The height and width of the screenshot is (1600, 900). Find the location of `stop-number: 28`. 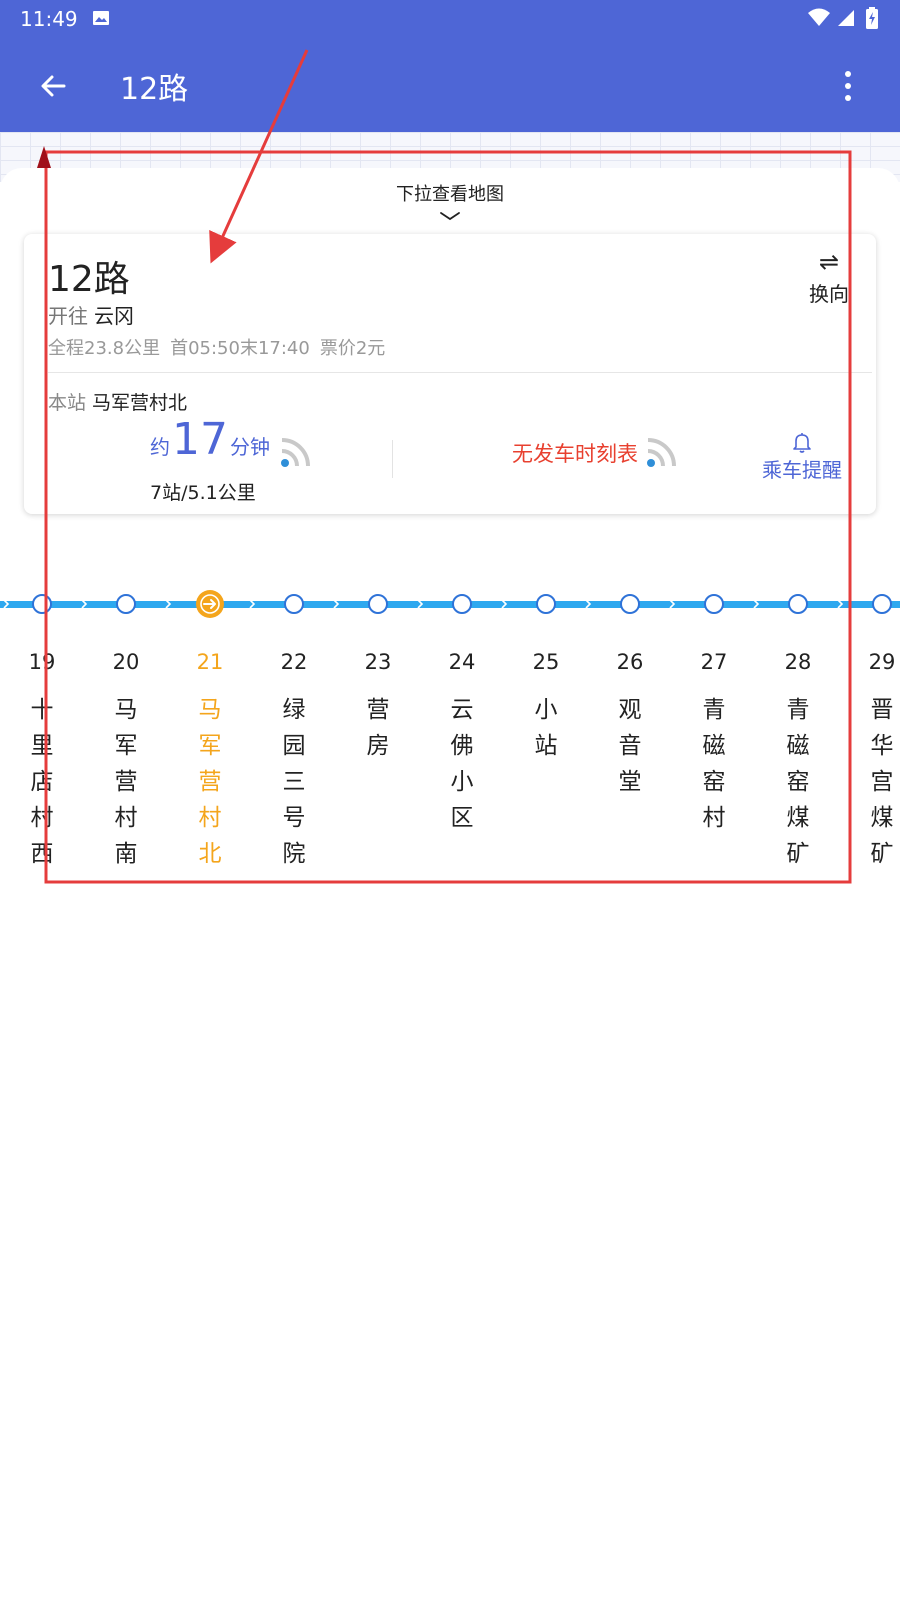

stop-number: 28 is located at coordinates (798, 662).